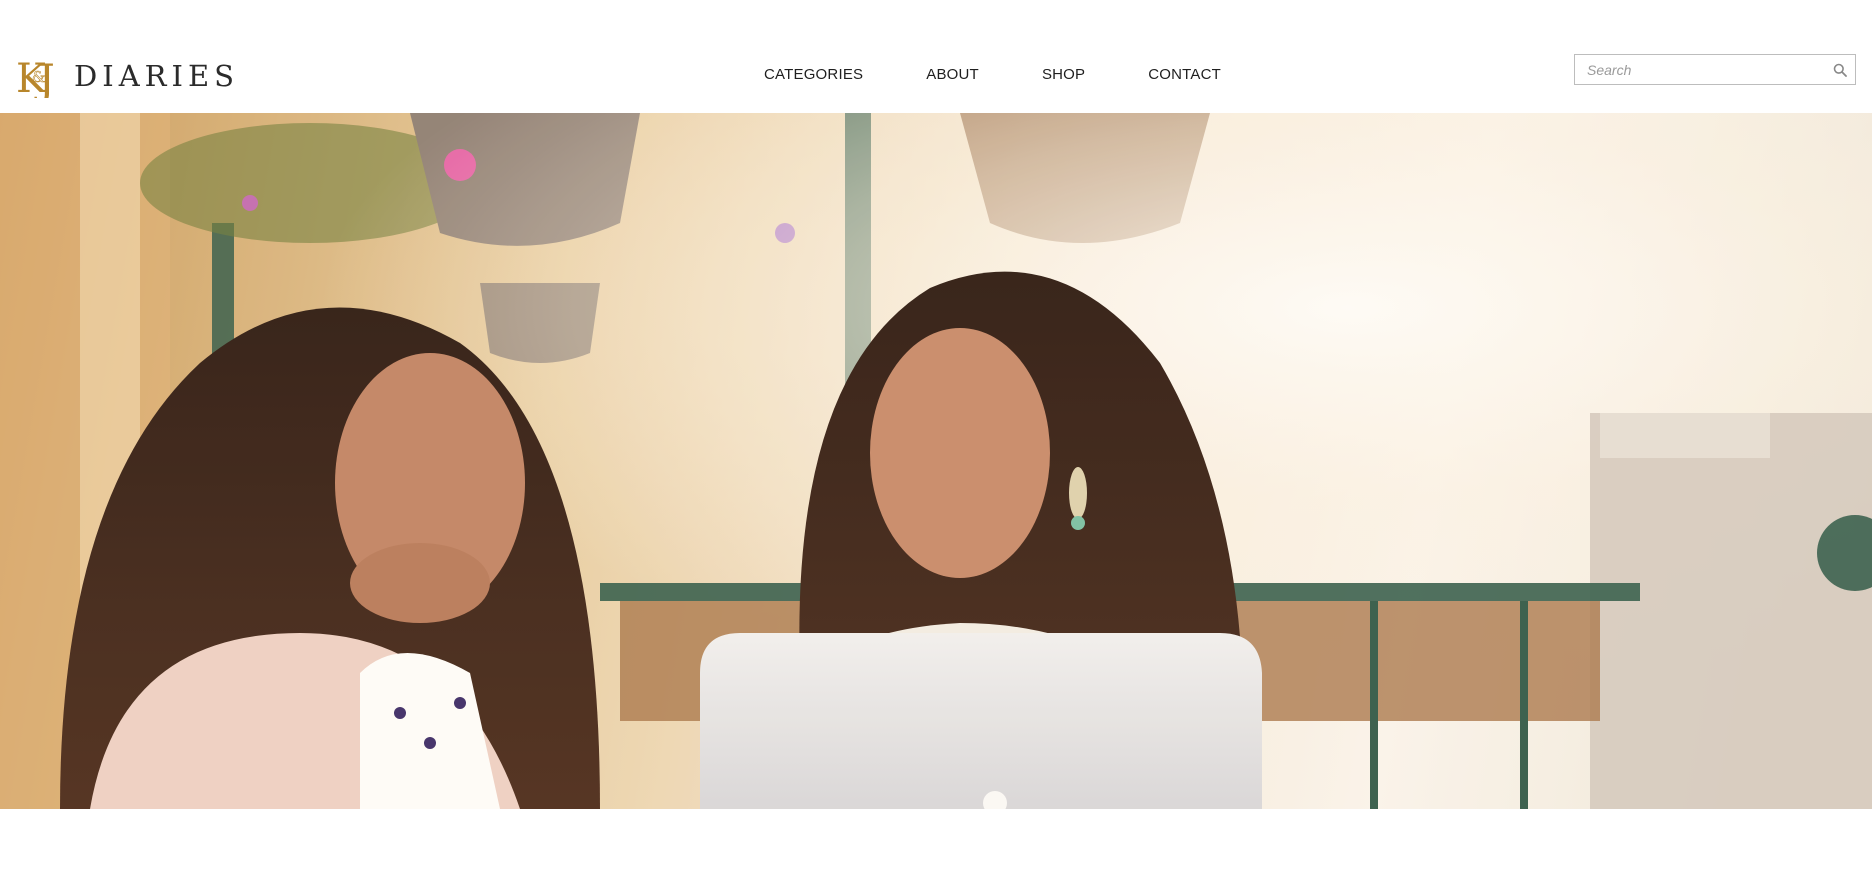 The width and height of the screenshot is (1874, 870). I want to click on nav-item-categories: CATEGORIES, so click(813, 74).